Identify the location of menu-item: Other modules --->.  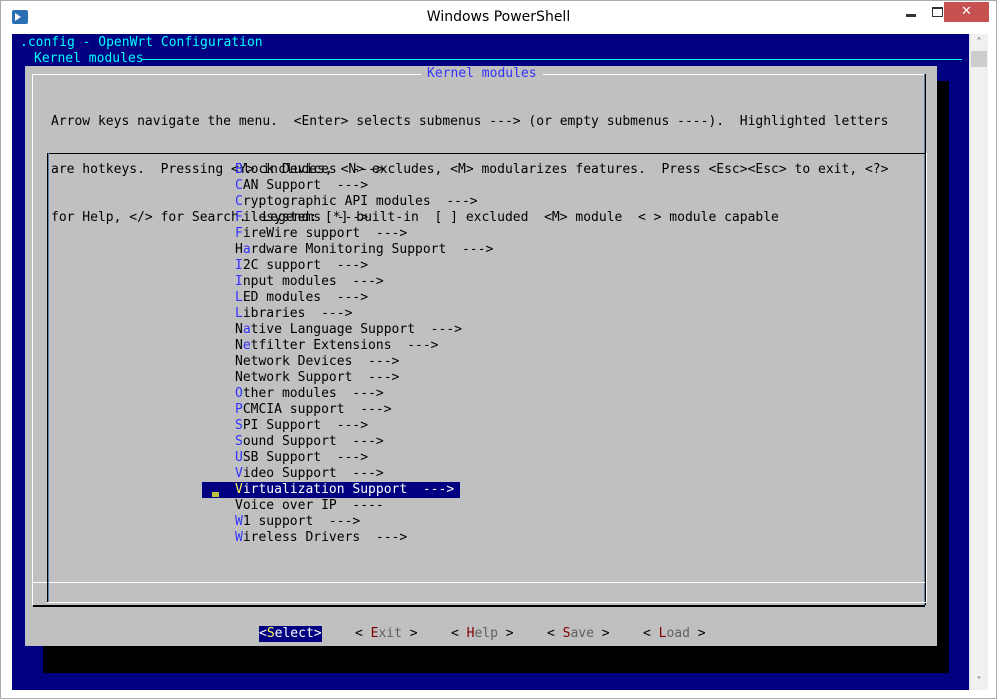
(487, 394).